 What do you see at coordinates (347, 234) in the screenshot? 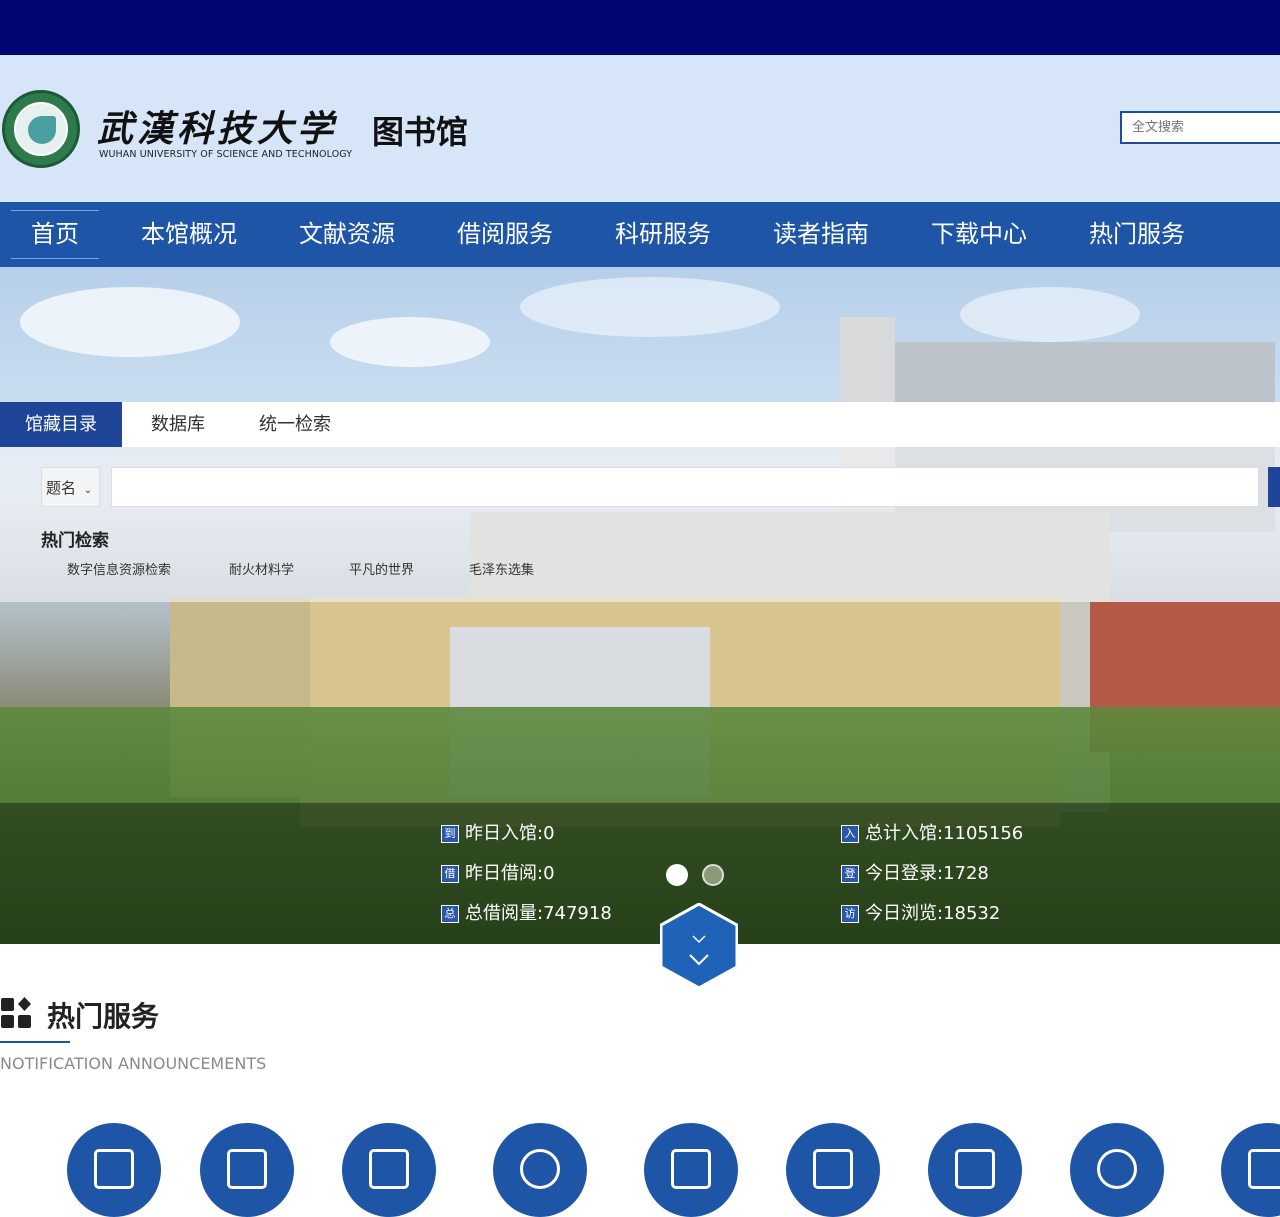
I see `nav-resources: 文献资源` at bounding box center [347, 234].